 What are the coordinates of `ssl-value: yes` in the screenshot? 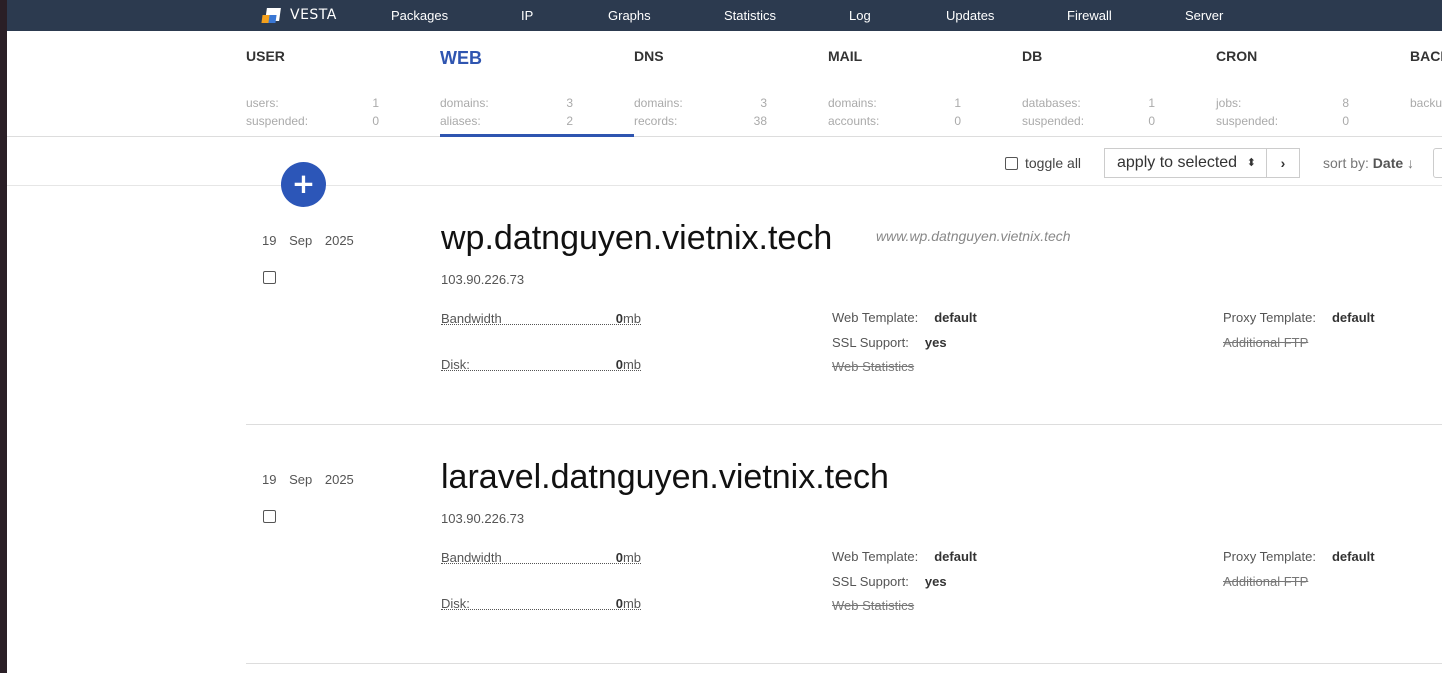 It's located at (935, 581).